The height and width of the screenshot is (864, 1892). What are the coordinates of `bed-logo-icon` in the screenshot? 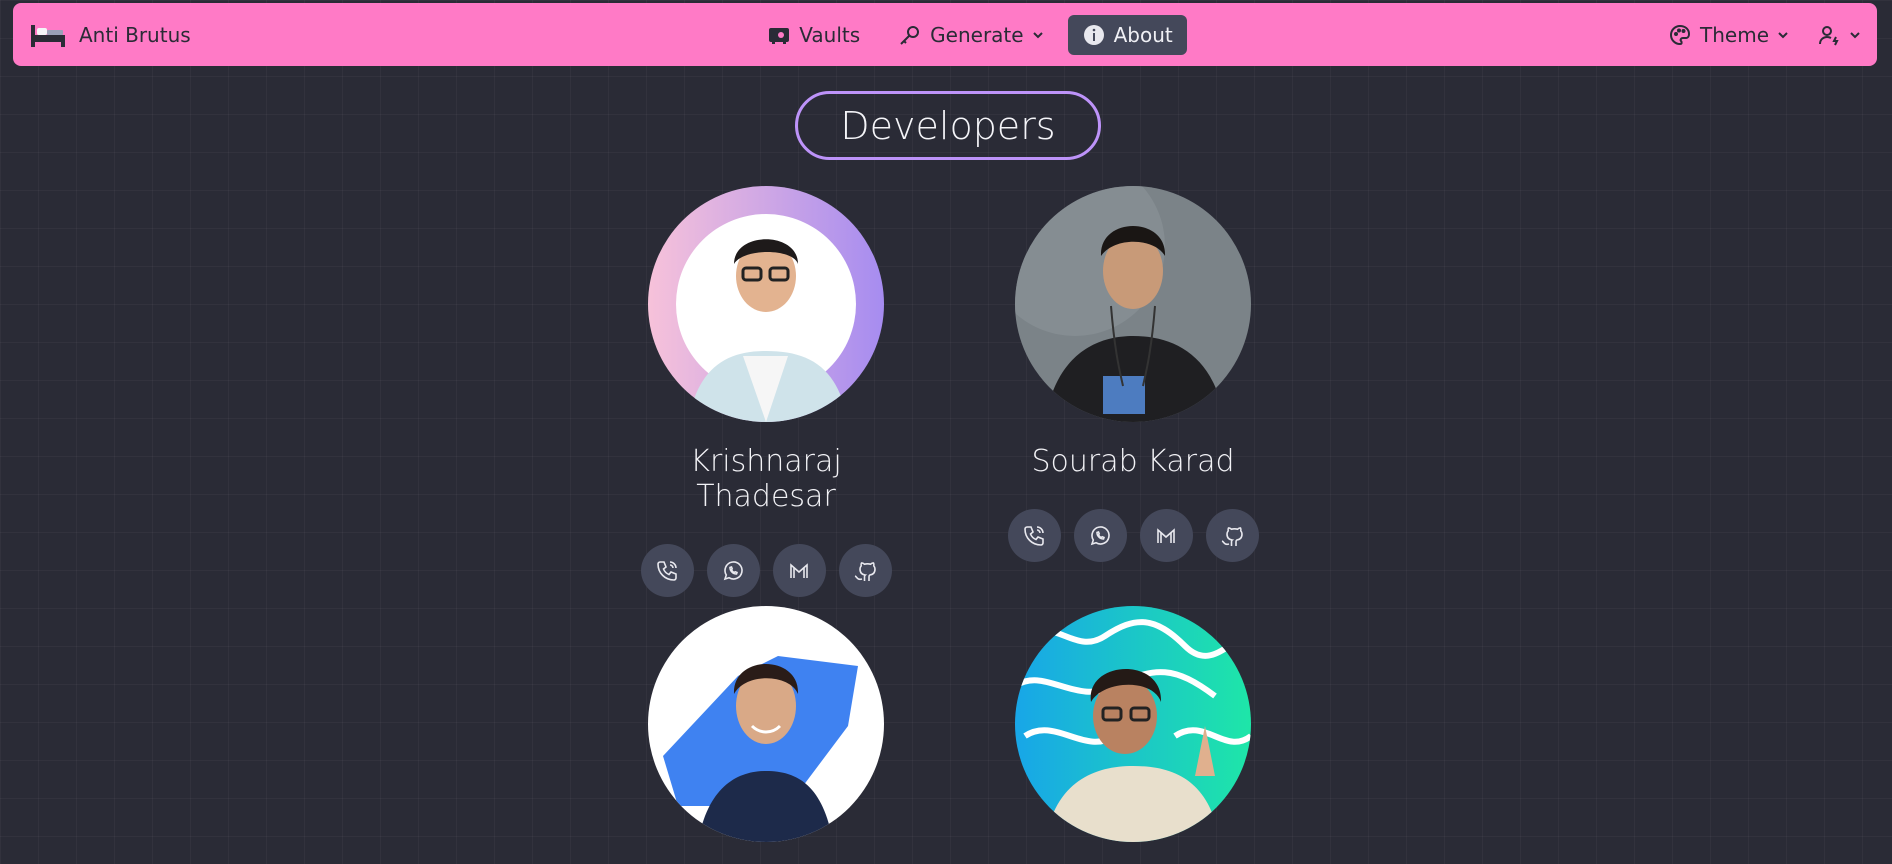 It's located at (48, 35).